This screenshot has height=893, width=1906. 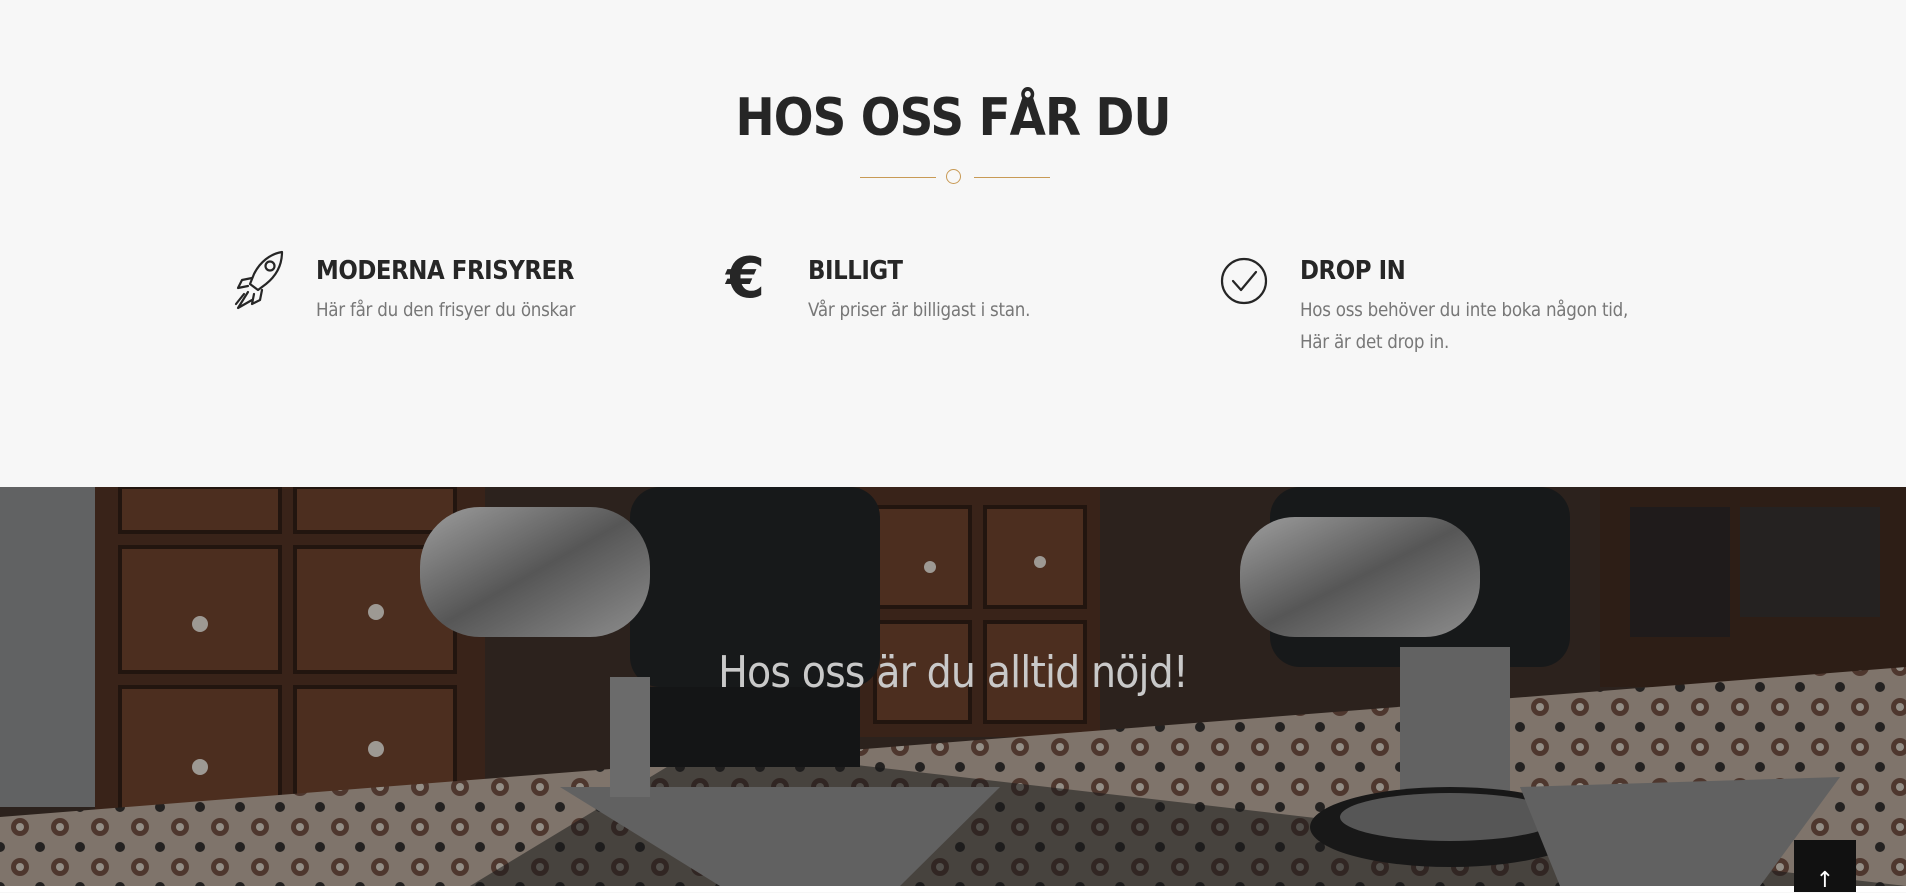 I want to click on title-divider, so click(x=955, y=178).